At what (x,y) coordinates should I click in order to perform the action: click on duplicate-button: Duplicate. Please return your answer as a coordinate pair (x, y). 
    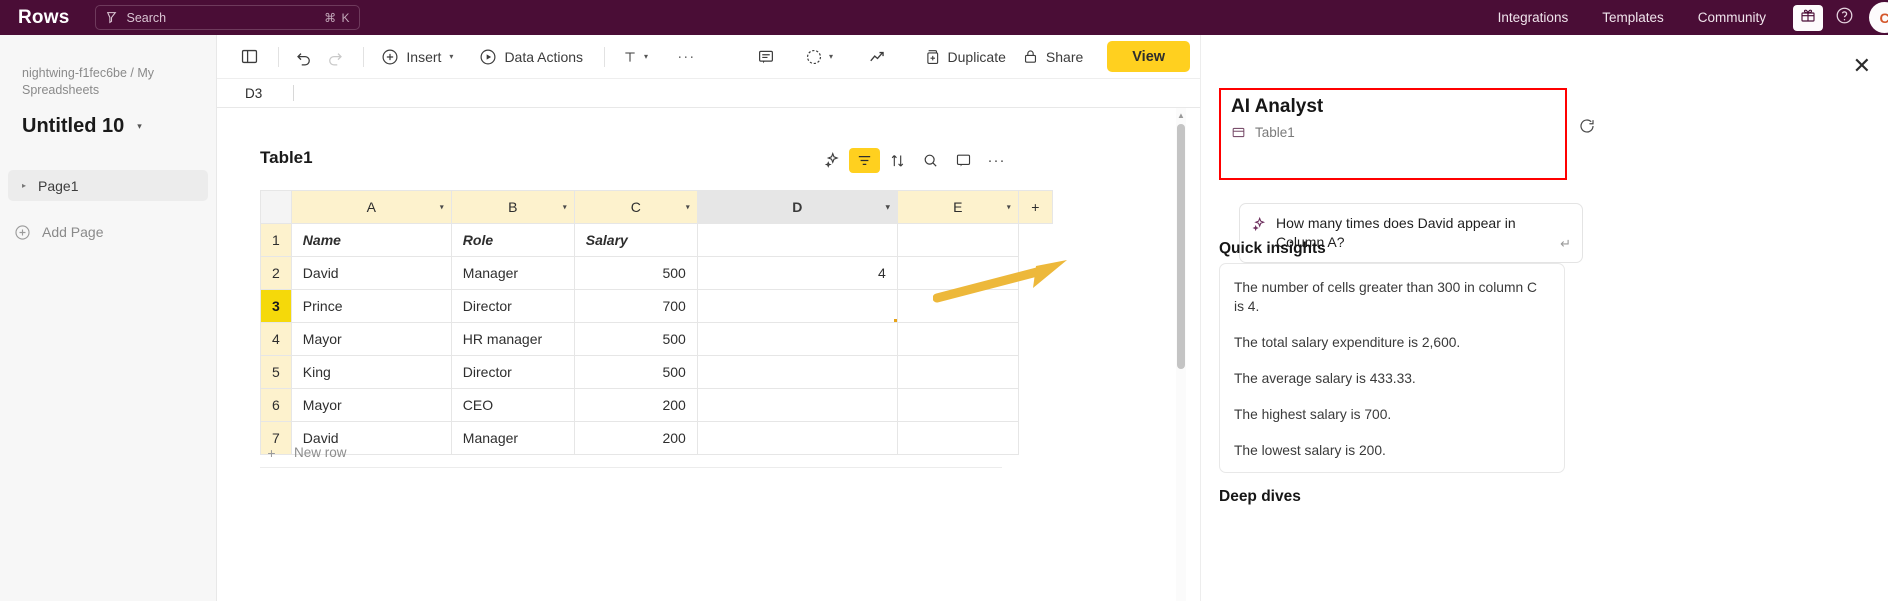
    Looking at the image, I should click on (964, 57).